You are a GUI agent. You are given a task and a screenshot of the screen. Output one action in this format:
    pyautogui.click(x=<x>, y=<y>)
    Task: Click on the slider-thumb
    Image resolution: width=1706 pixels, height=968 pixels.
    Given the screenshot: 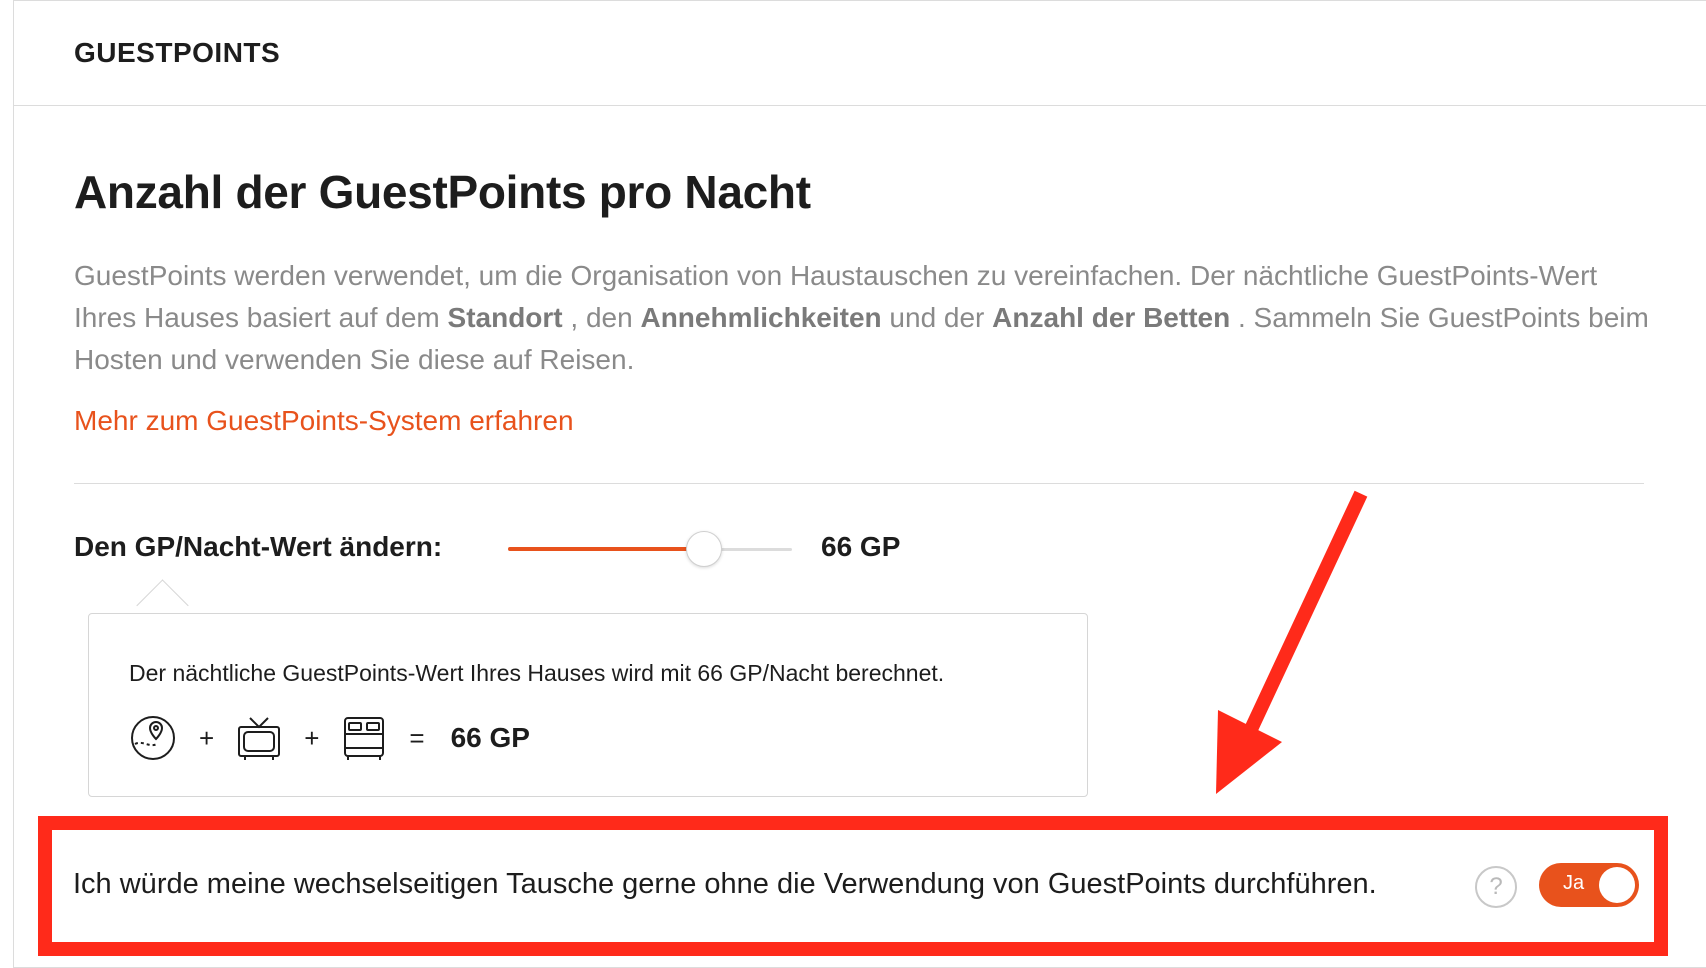 What is the action you would take?
    pyautogui.click(x=703, y=549)
    